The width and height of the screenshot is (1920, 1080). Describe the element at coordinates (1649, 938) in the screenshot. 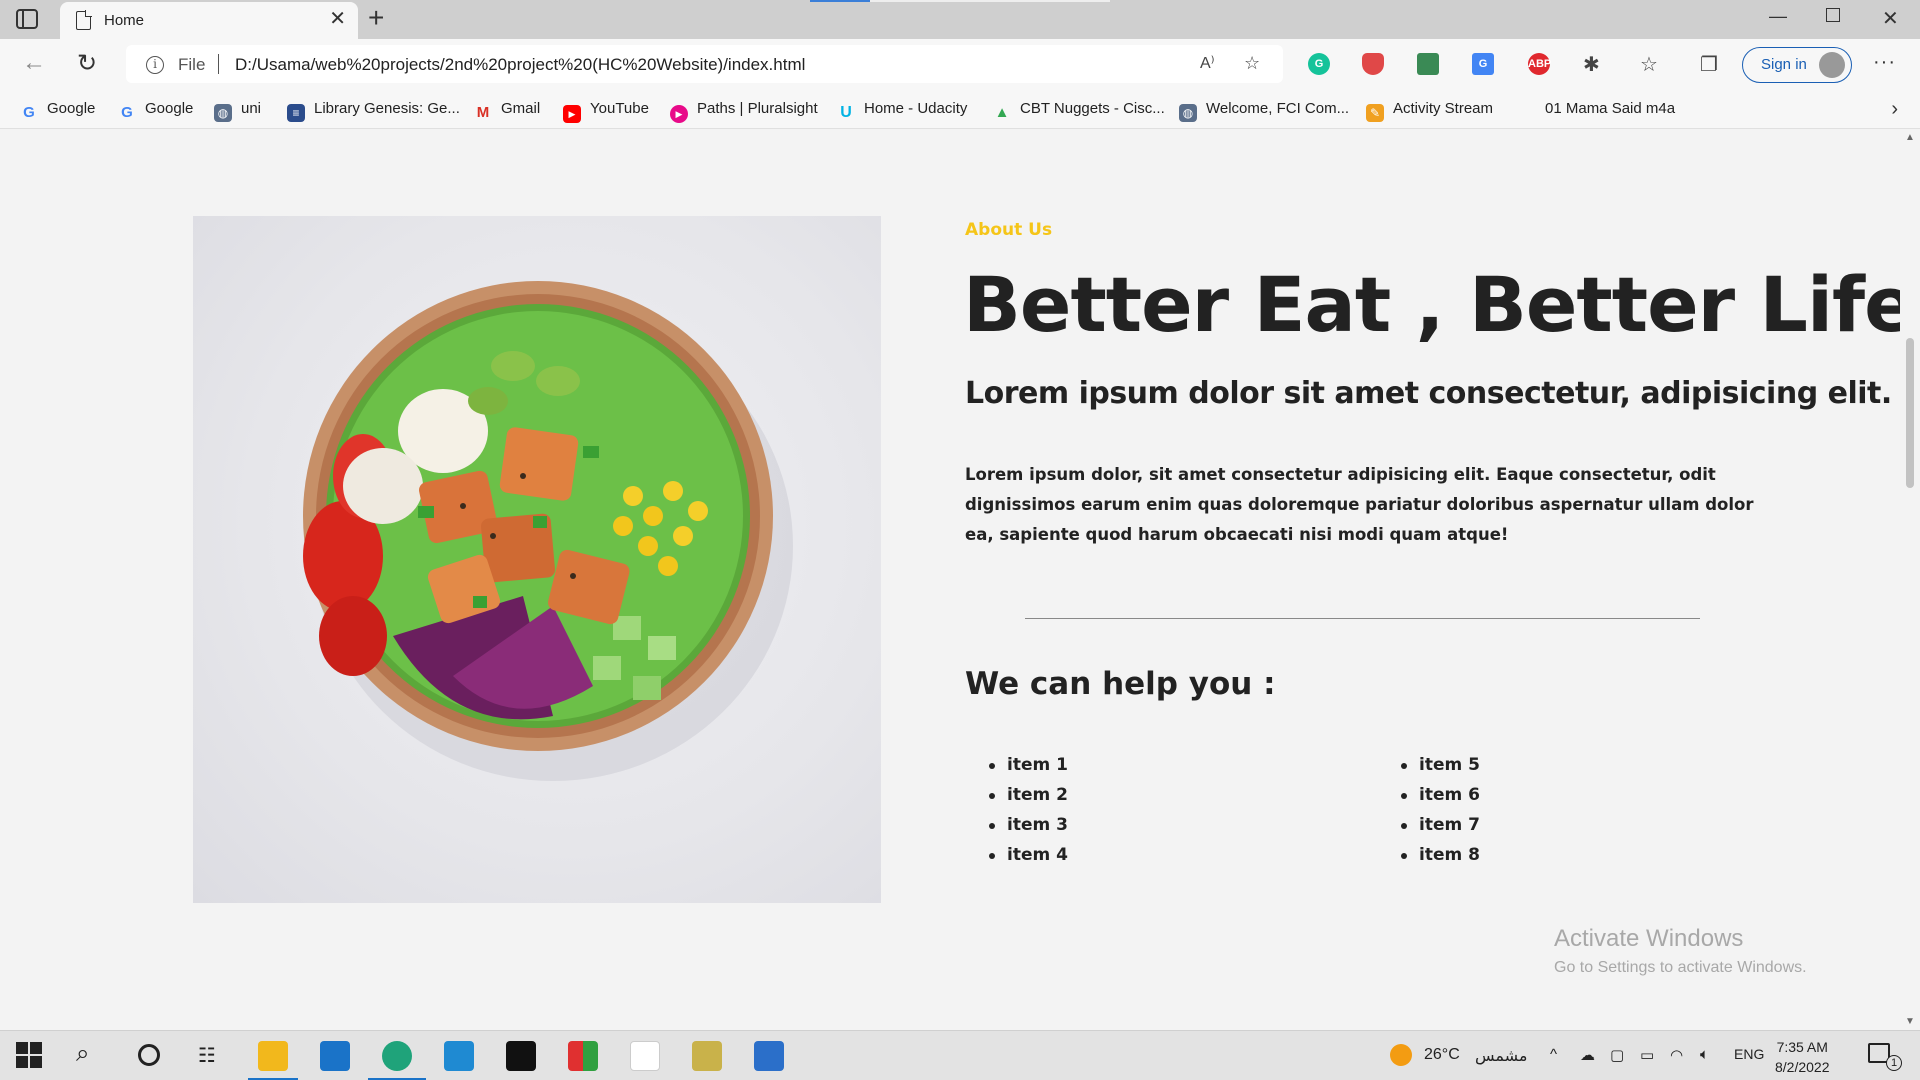

I see `watermark-title: Activate Windows` at that location.